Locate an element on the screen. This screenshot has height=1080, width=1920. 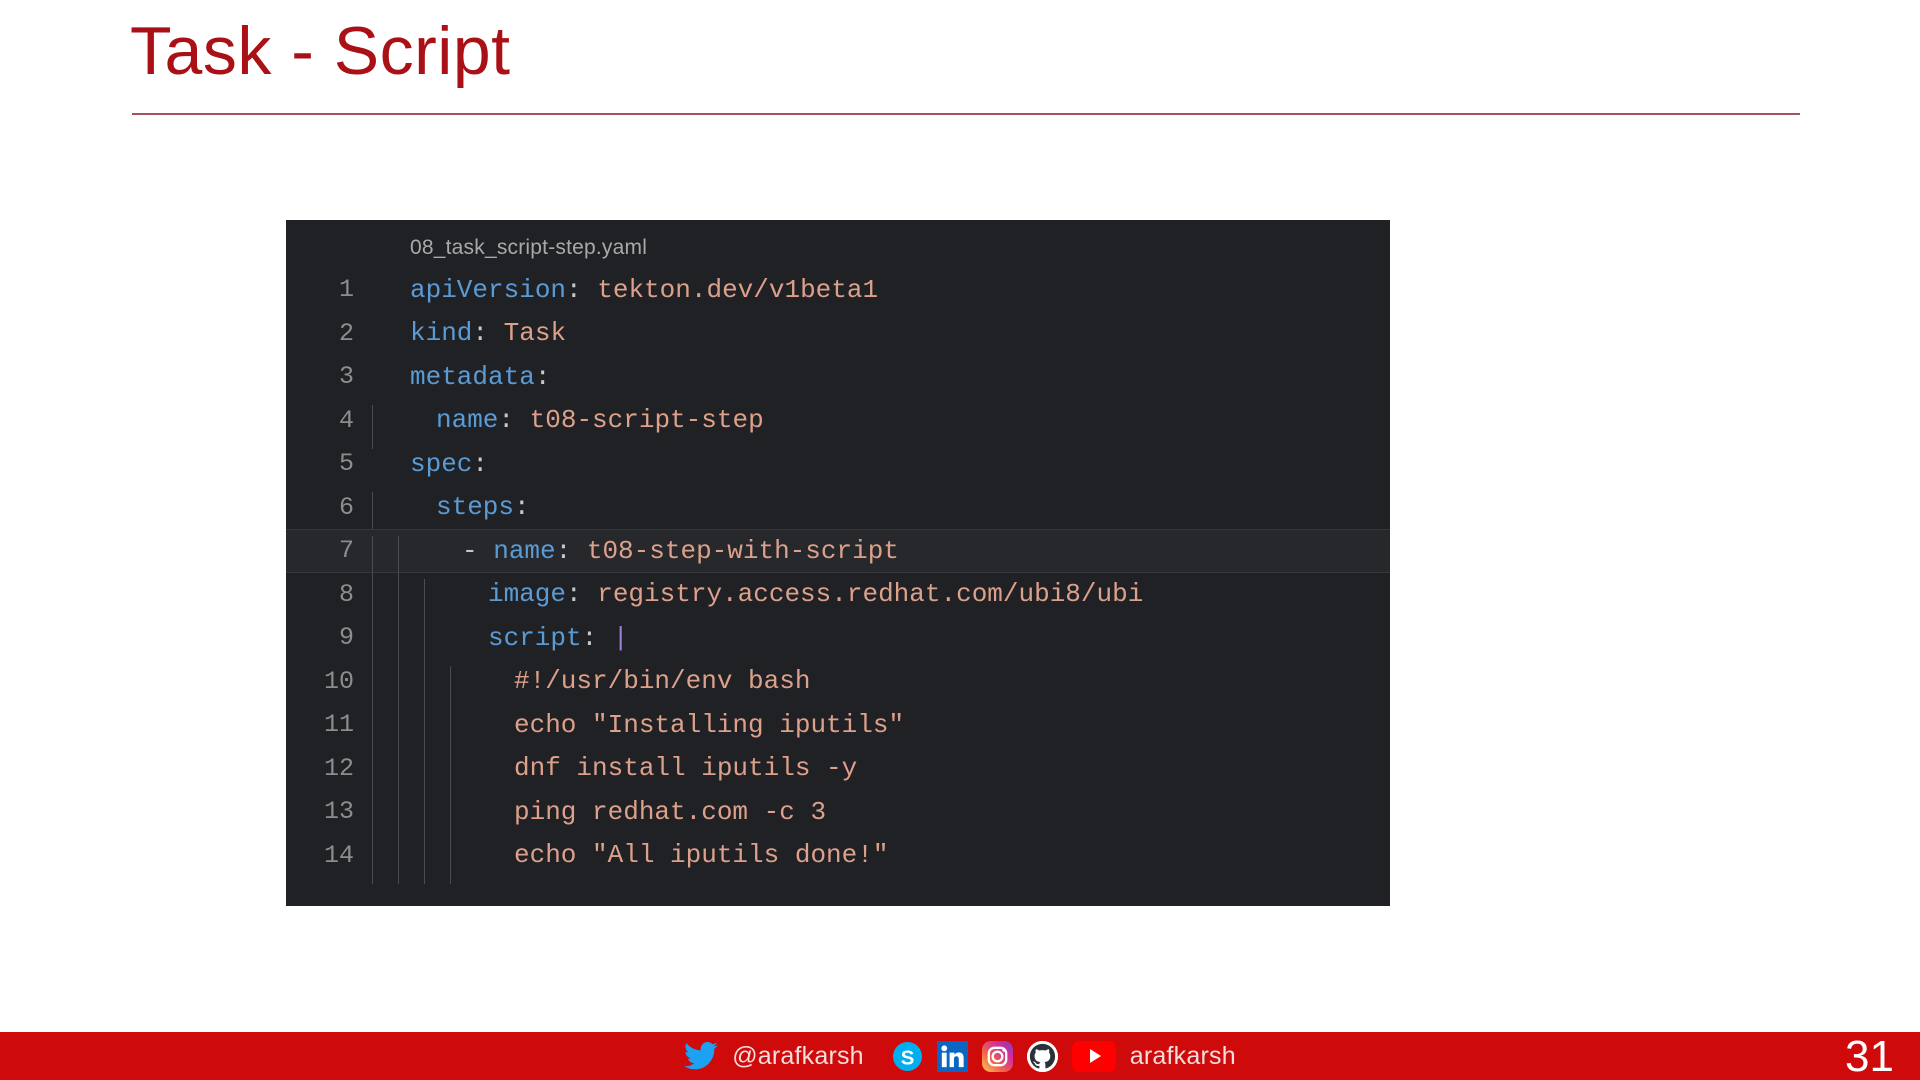
yaml-key: kind is located at coordinates (441, 333).